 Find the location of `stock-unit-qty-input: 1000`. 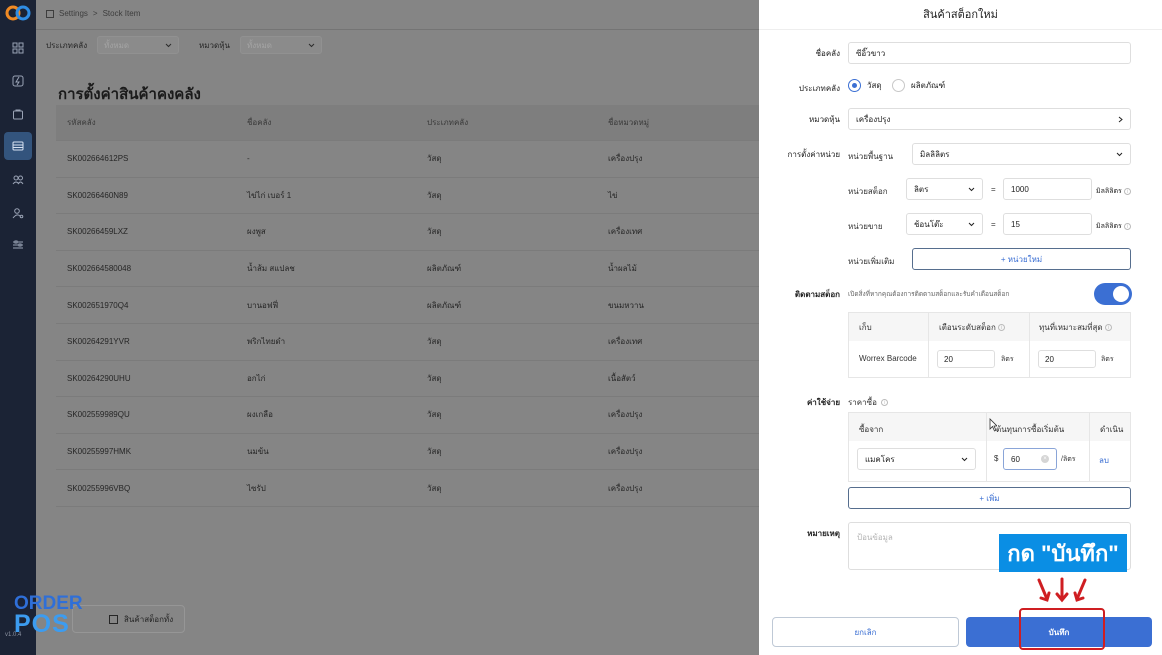

stock-unit-qty-input: 1000 is located at coordinates (1047, 189).